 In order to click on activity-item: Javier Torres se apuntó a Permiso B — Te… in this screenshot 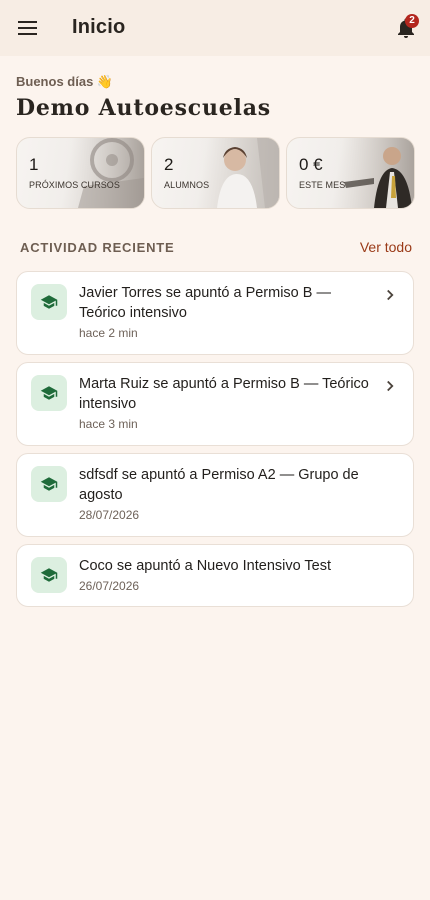, I will do `click(215, 313)`.